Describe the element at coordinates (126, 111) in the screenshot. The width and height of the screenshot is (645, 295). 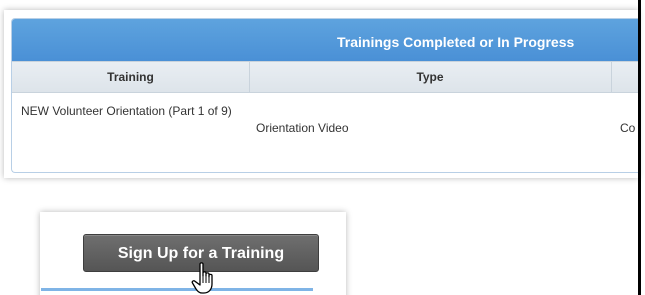
I see `cell-training-name: NEW Volunteer Orientation (Part 1 of 9)` at that location.